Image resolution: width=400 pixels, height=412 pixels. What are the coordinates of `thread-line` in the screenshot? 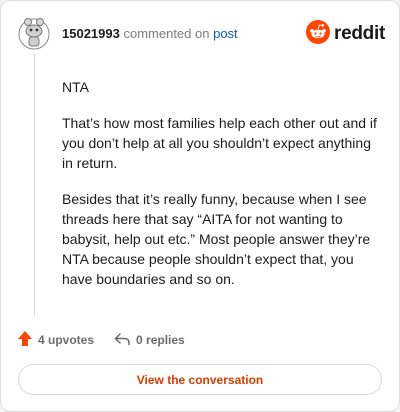 It's located at (34, 184).